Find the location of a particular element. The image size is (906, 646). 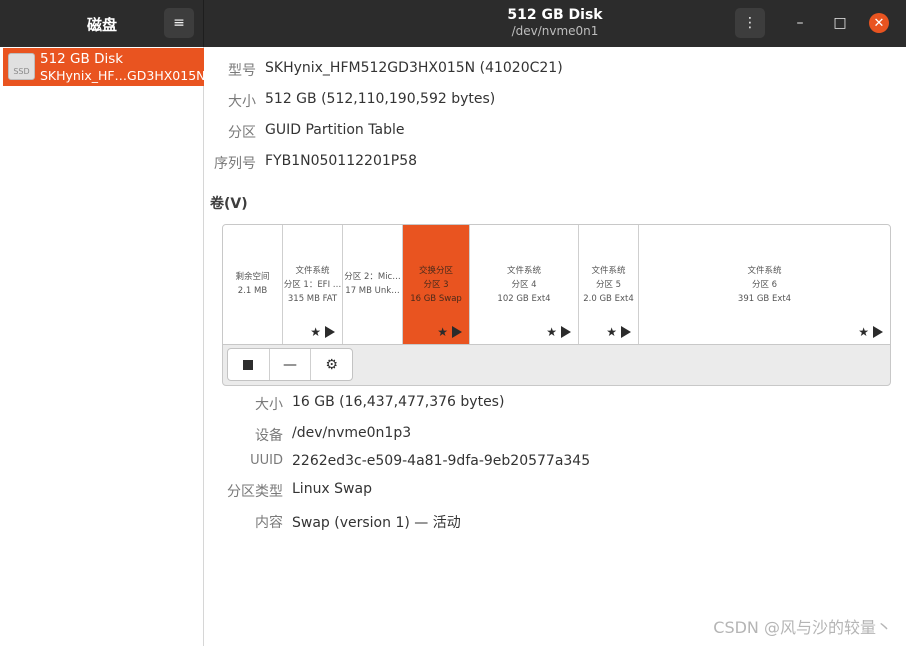

partition-6: 文件系统 分区 6 391 GB Ext4 ★ is located at coordinates (764, 284).